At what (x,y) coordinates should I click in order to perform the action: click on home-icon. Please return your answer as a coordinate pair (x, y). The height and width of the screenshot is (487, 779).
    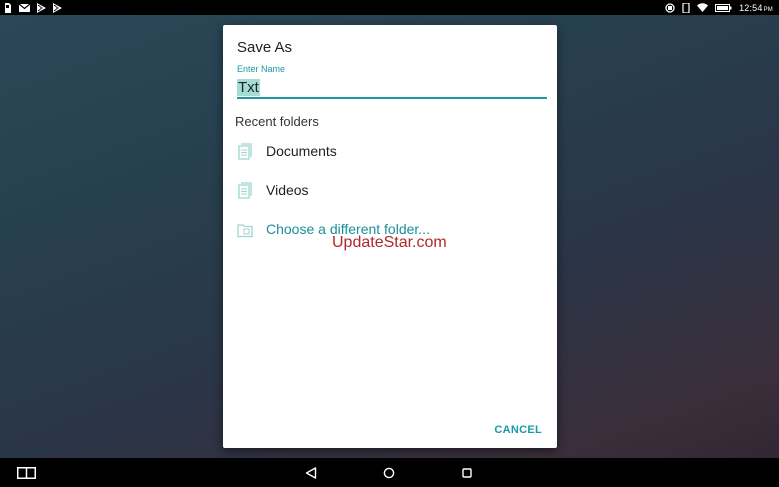
    Looking at the image, I should click on (389, 473).